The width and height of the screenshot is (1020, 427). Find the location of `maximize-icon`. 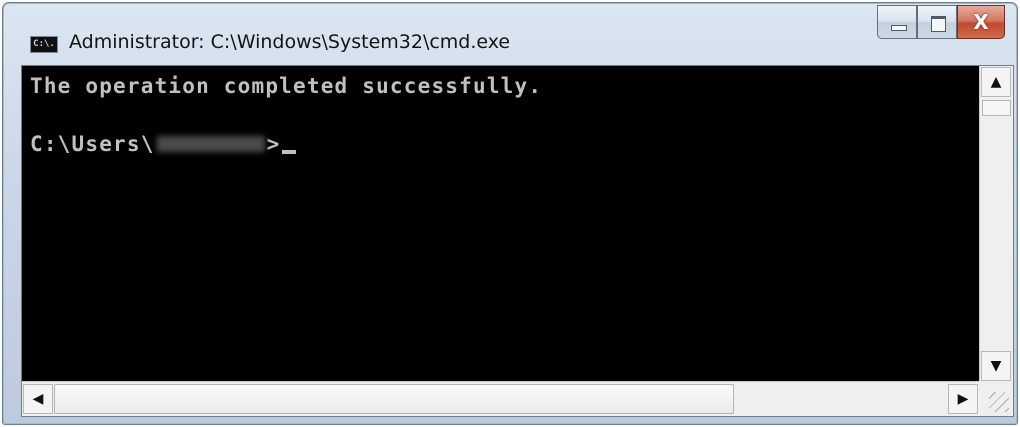

maximize-icon is located at coordinates (938, 24).